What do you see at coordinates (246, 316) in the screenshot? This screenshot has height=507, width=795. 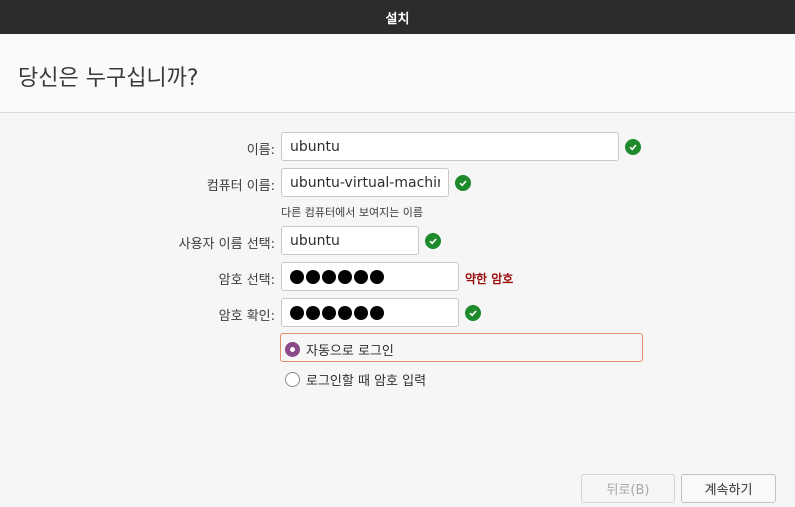 I see `confirm-password-label: 암호 확인:` at bounding box center [246, 316].